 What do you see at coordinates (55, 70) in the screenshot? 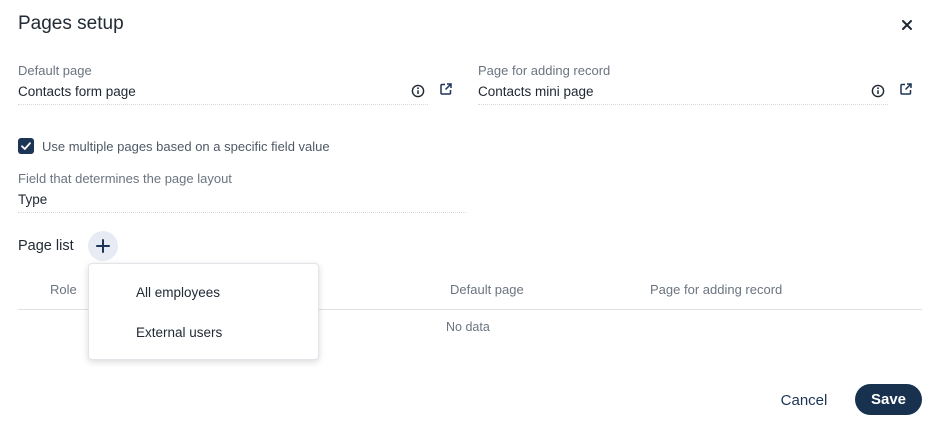
I see `default-page-label: Default page` at bounding box center [55, 70].